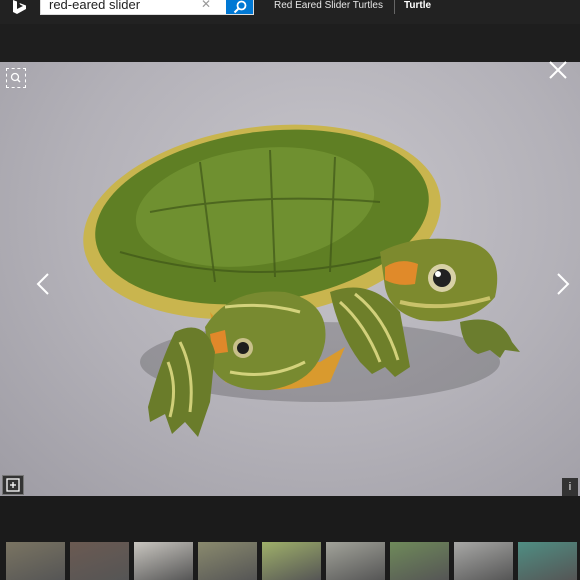  I want to click on thumbnail-strip, so click(290, 561).